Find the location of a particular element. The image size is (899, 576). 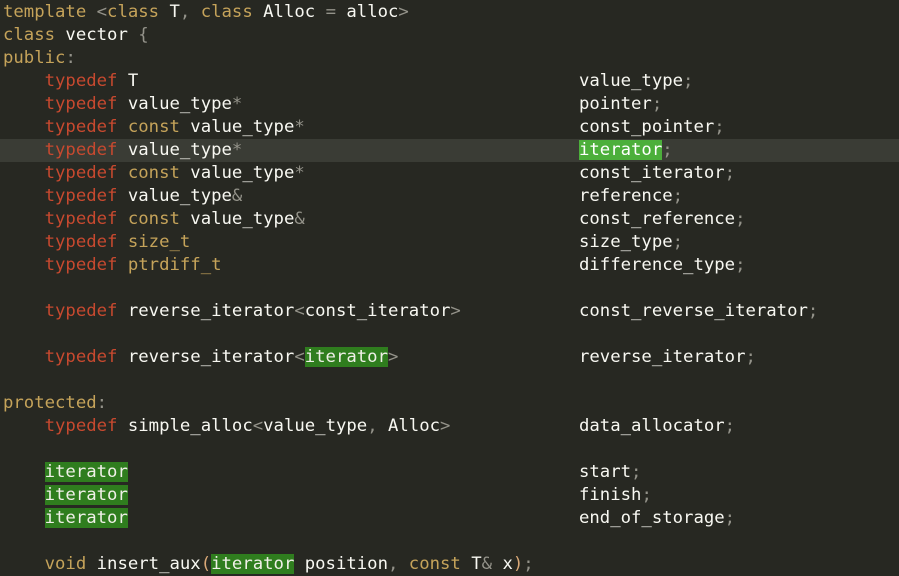

code-alias-name: finish; is located at coordinates (615, 495).